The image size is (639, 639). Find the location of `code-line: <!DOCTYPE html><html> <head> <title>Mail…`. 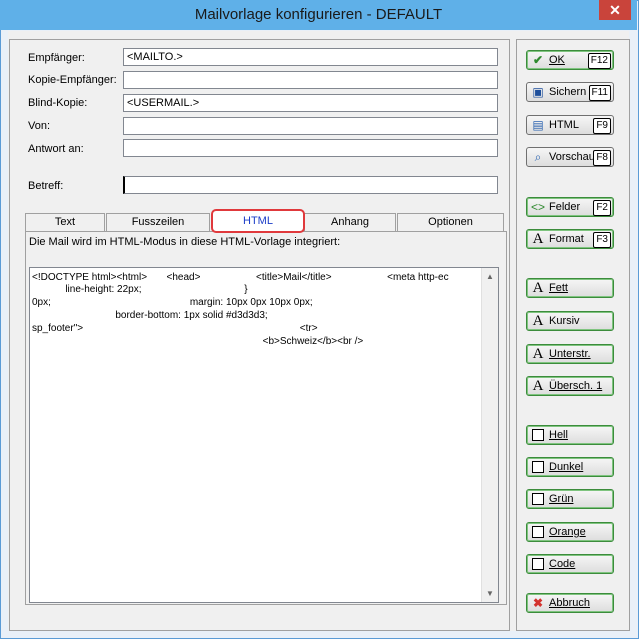

code-line: <!DOCTYPE html><html> <head> <title>Mail… is located at coordinates (240, 277).